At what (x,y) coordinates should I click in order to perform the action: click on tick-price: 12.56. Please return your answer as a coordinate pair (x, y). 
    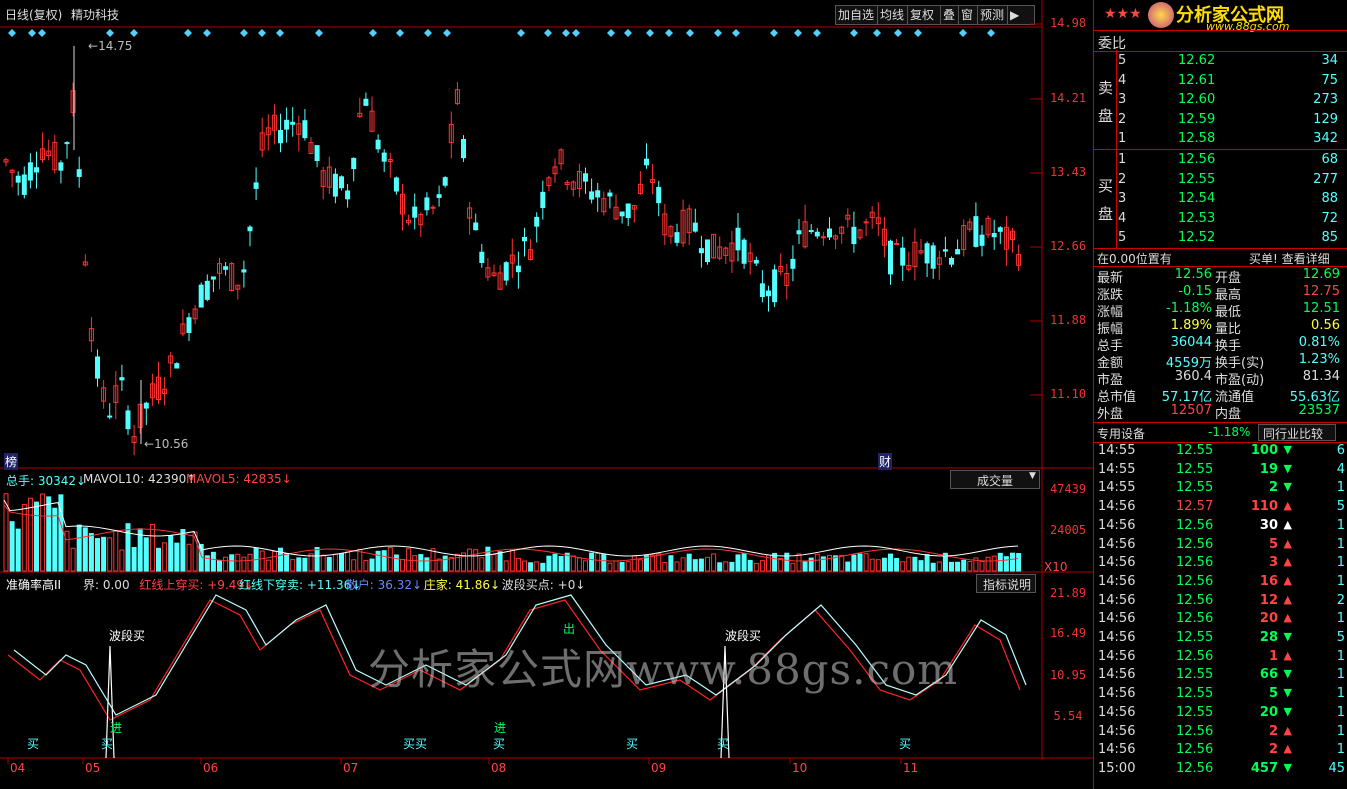
    Looking at the image, I should click on (1195, 656).